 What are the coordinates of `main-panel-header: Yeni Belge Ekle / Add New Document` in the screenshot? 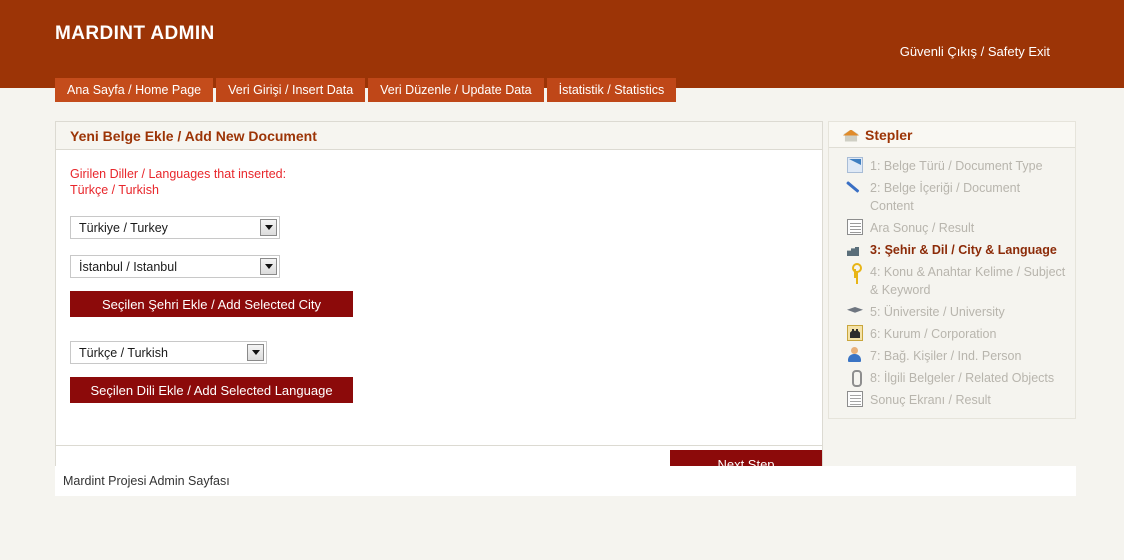 It's located at (439, 136).